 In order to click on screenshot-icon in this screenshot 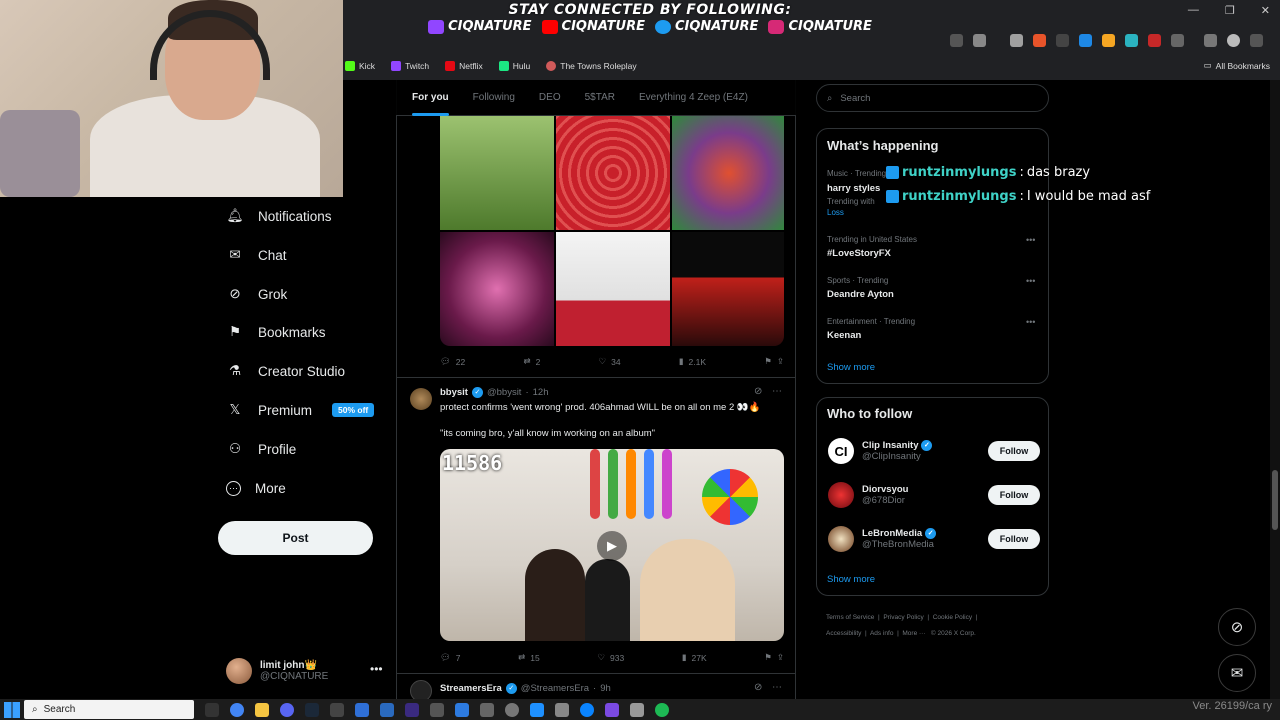, I will do `click(956, 40)`.